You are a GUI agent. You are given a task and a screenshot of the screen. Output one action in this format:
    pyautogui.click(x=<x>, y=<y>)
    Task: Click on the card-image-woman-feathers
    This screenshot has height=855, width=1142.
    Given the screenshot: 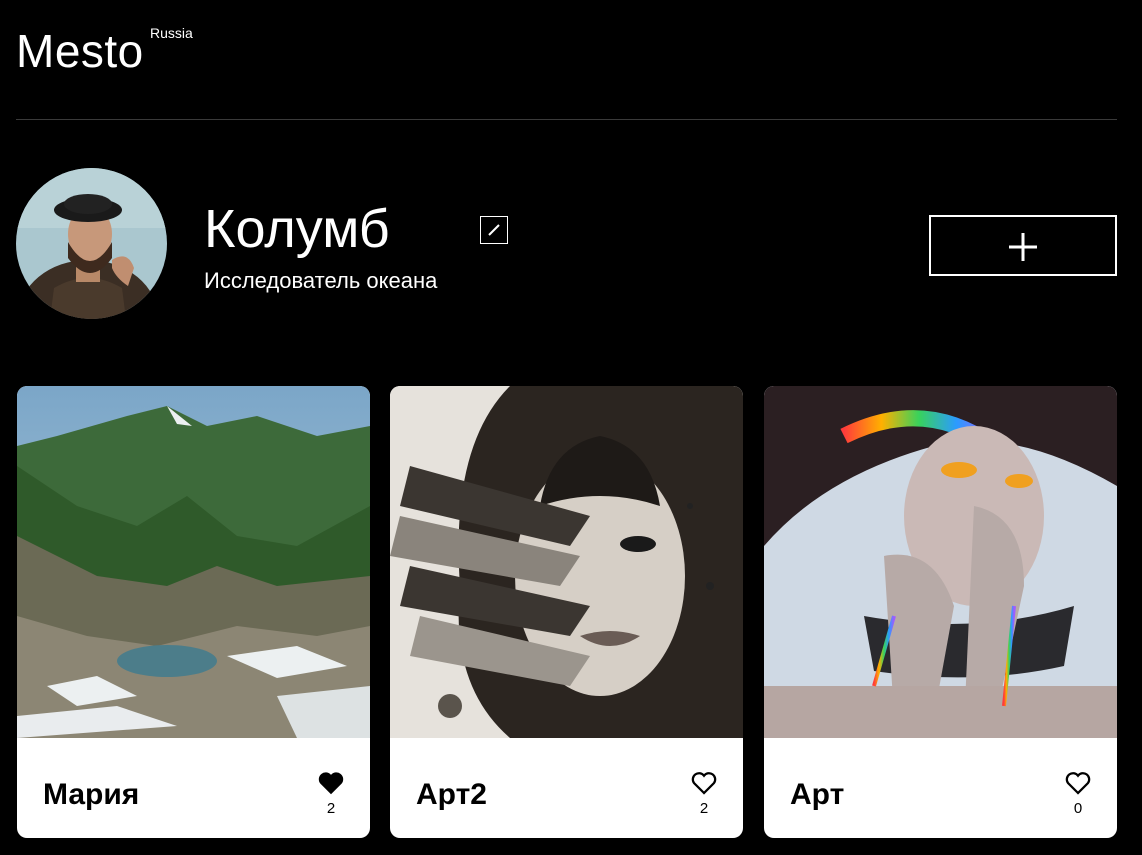 What is the action you would take?
    pyautogui.click(x=566, y=562)
    